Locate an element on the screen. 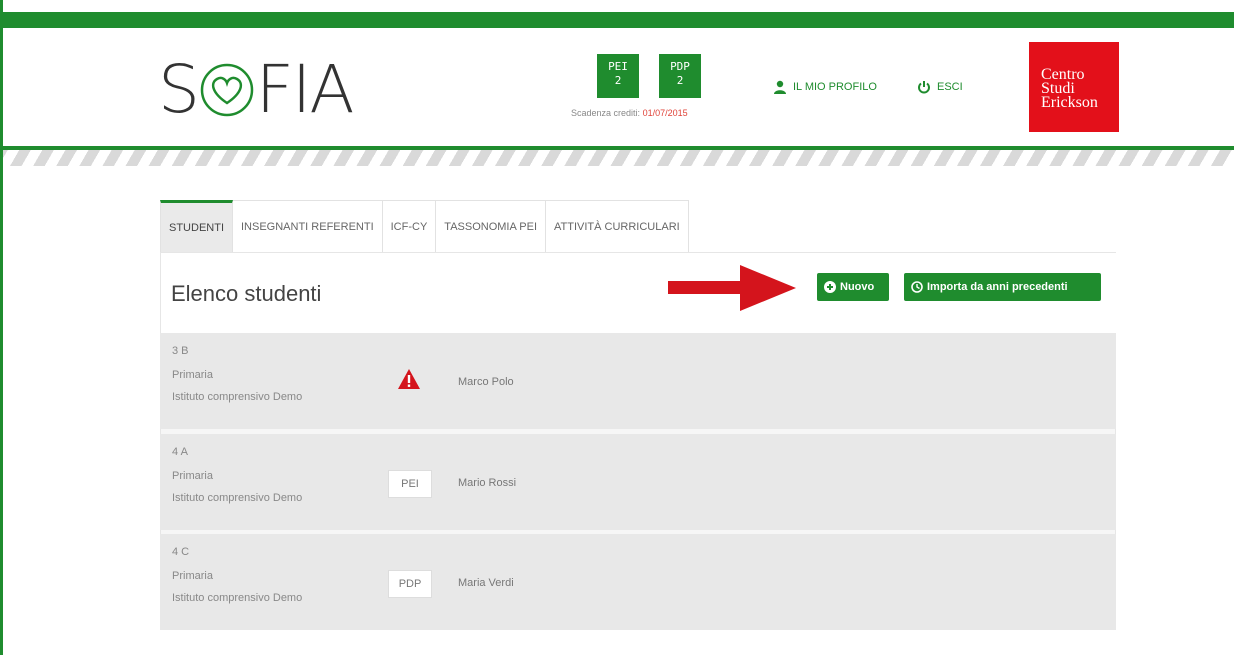  erickson-logo: Centro Studi Erickson is located at coordinates (1074, 87).